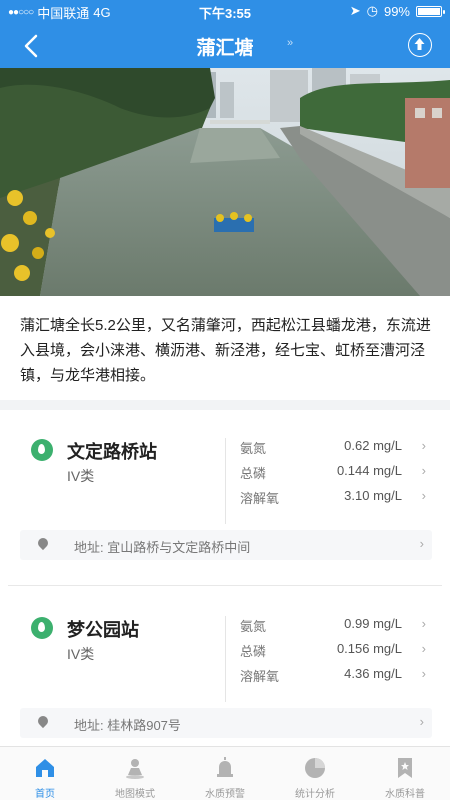 The height and width of the screenshot is (800, 450). Describe the element at coordinates (405, 794) in the screenshot. I see `tab-label: 水质科普` at that location.